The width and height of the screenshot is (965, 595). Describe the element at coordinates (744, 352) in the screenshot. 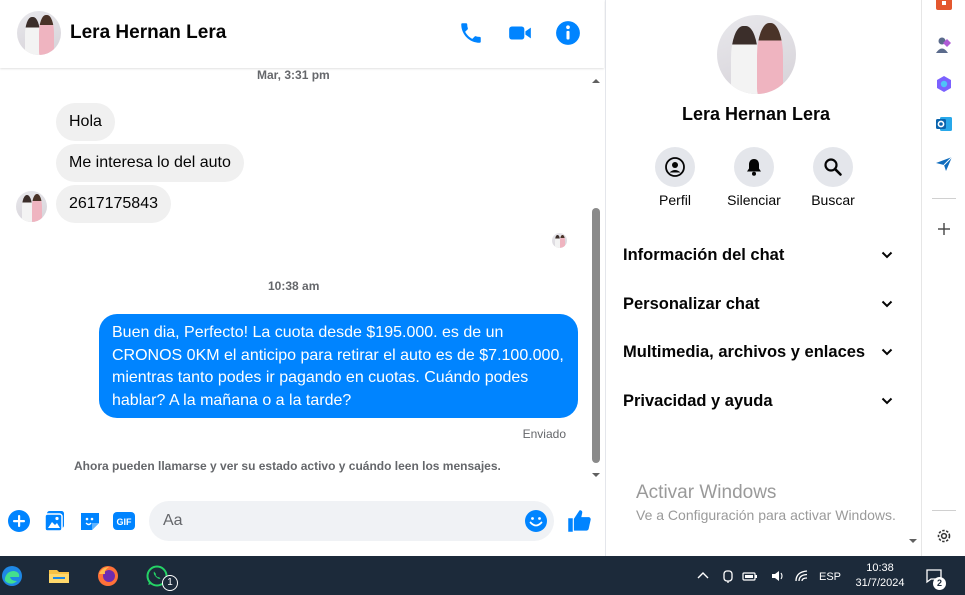

I see `section-label: Multimedia, archivos y enlaces` at that location.